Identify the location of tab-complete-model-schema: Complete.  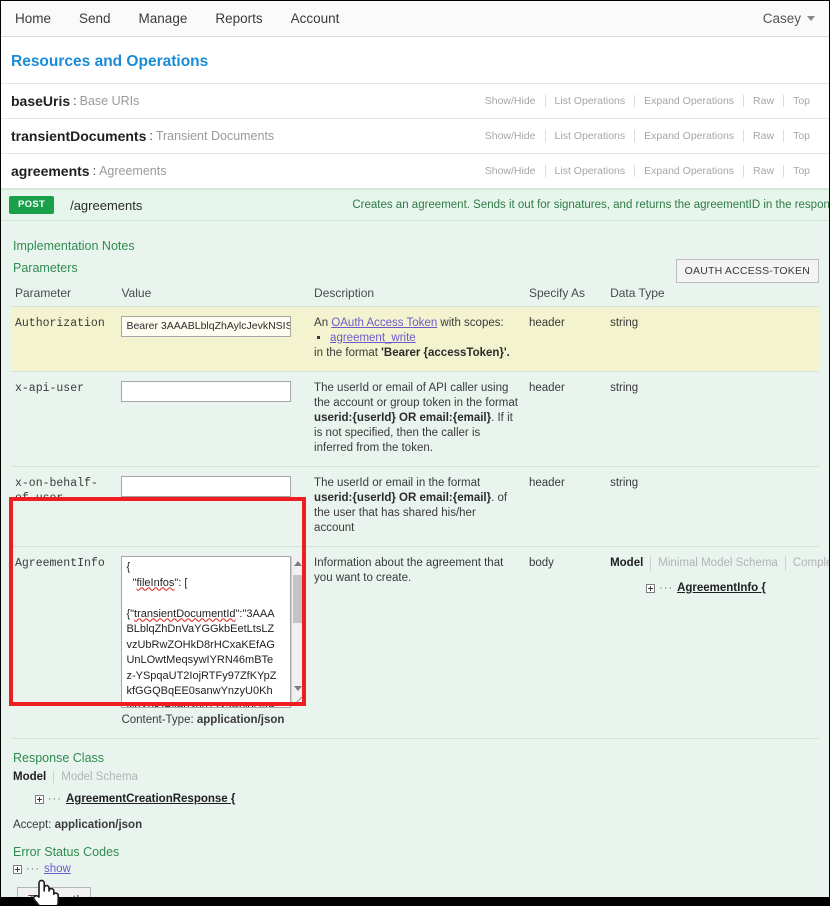
(806, 563).